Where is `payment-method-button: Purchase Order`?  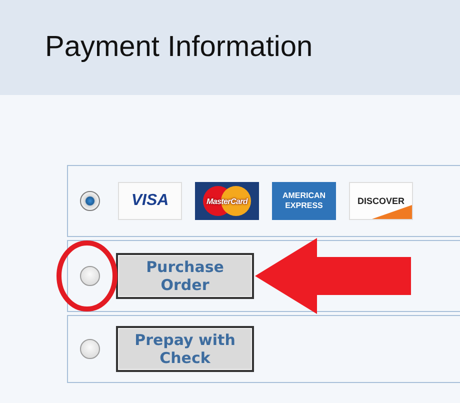 payment-method-button: Purchase Order is located at coordinates (185, 276).